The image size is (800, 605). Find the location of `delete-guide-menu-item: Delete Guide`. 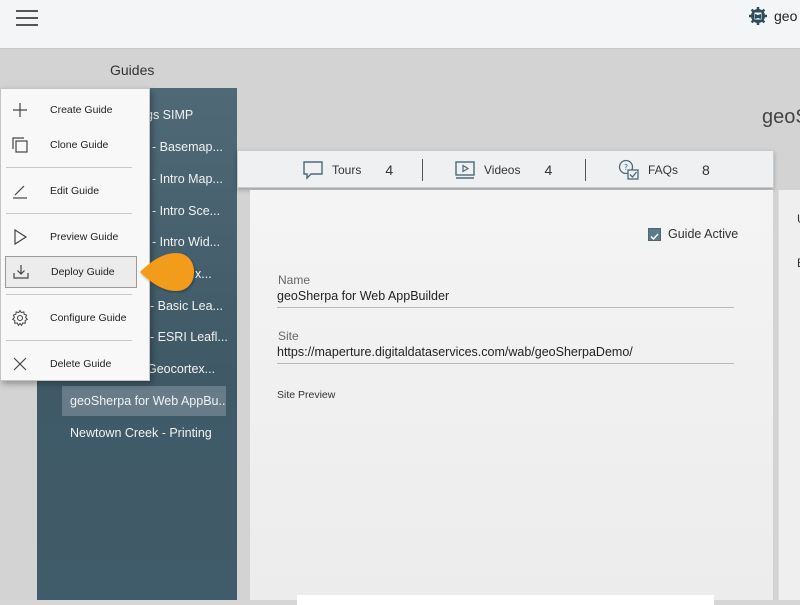

delete-guide-menu-item: Delete Guide is located at coordinates (71, 364).